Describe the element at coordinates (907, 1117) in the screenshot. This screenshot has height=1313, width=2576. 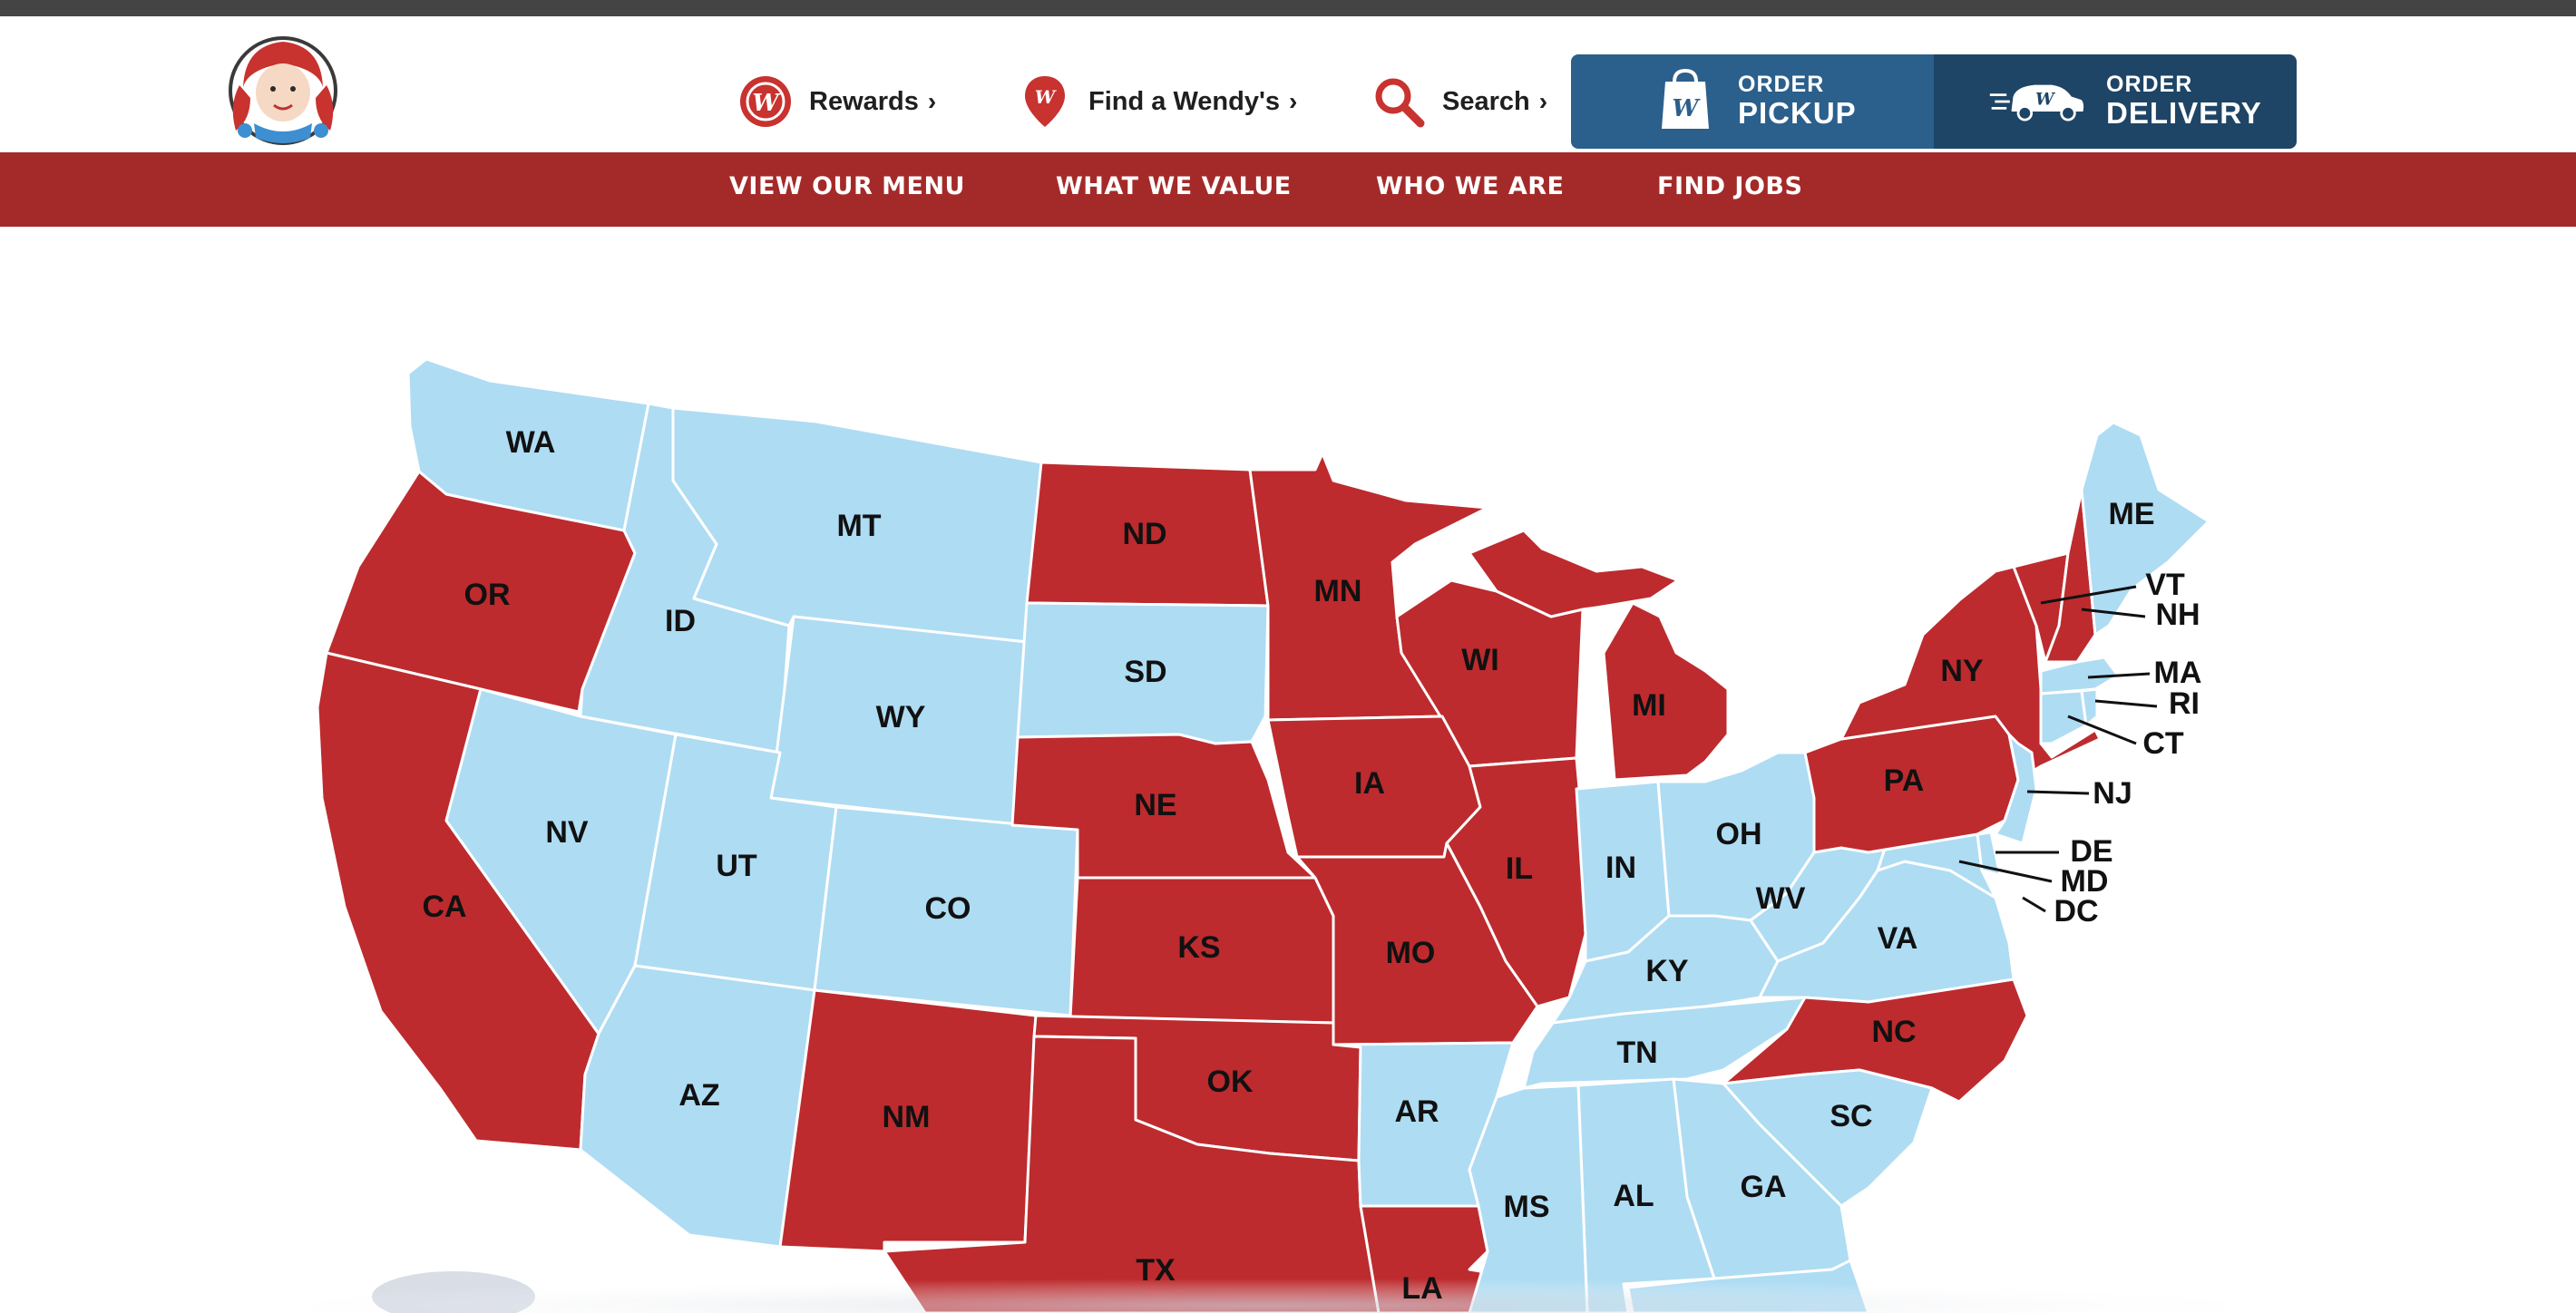
I see `label-nm: NM` at that location.